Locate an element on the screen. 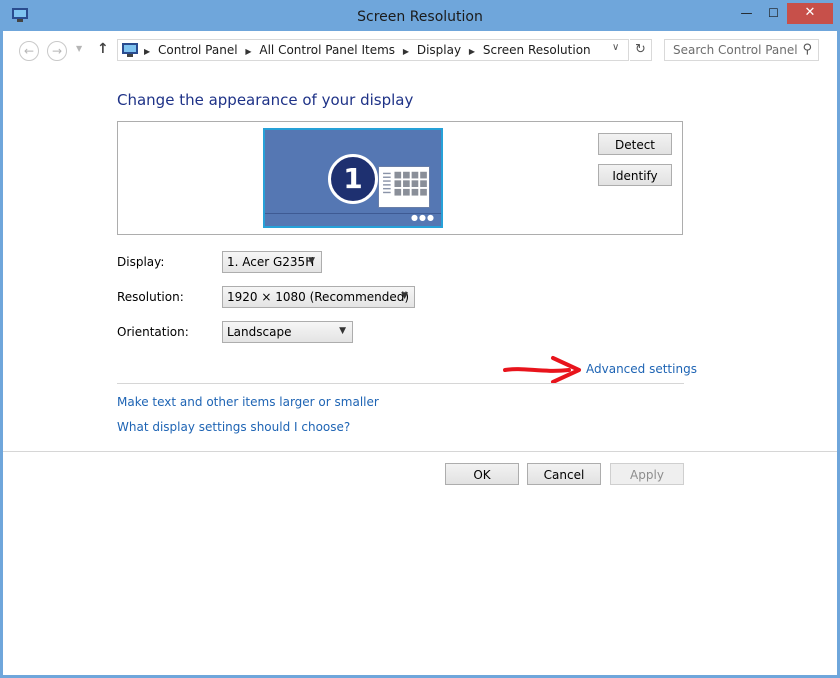 Image resolution: width=840 pixels, height=678 pixels. display-label: Display: is located at coordinates (141, 262).